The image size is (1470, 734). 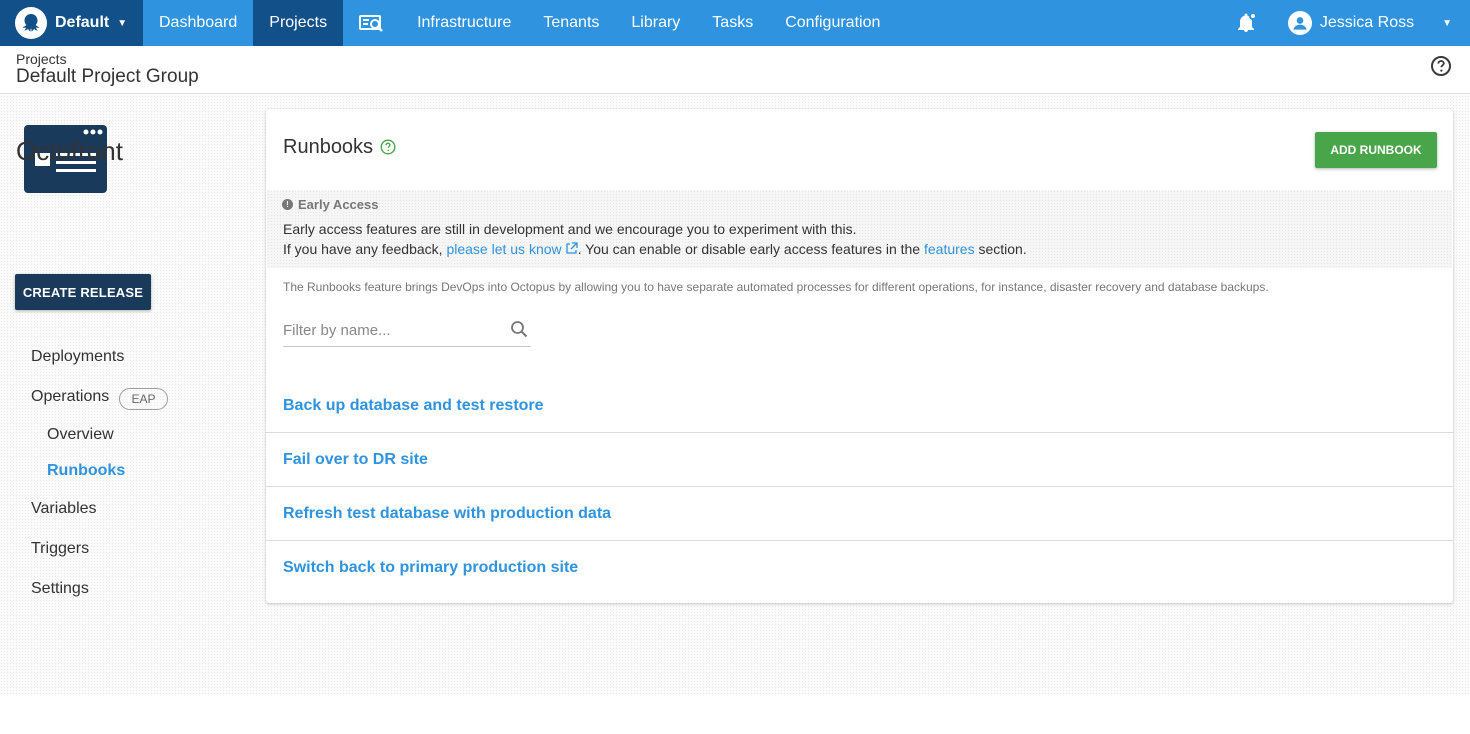 What do you see at coordinates (77, 357) in the screenshot?
I see `sidebar-item-deployments: Deployments` at bounding box center [77, 357].